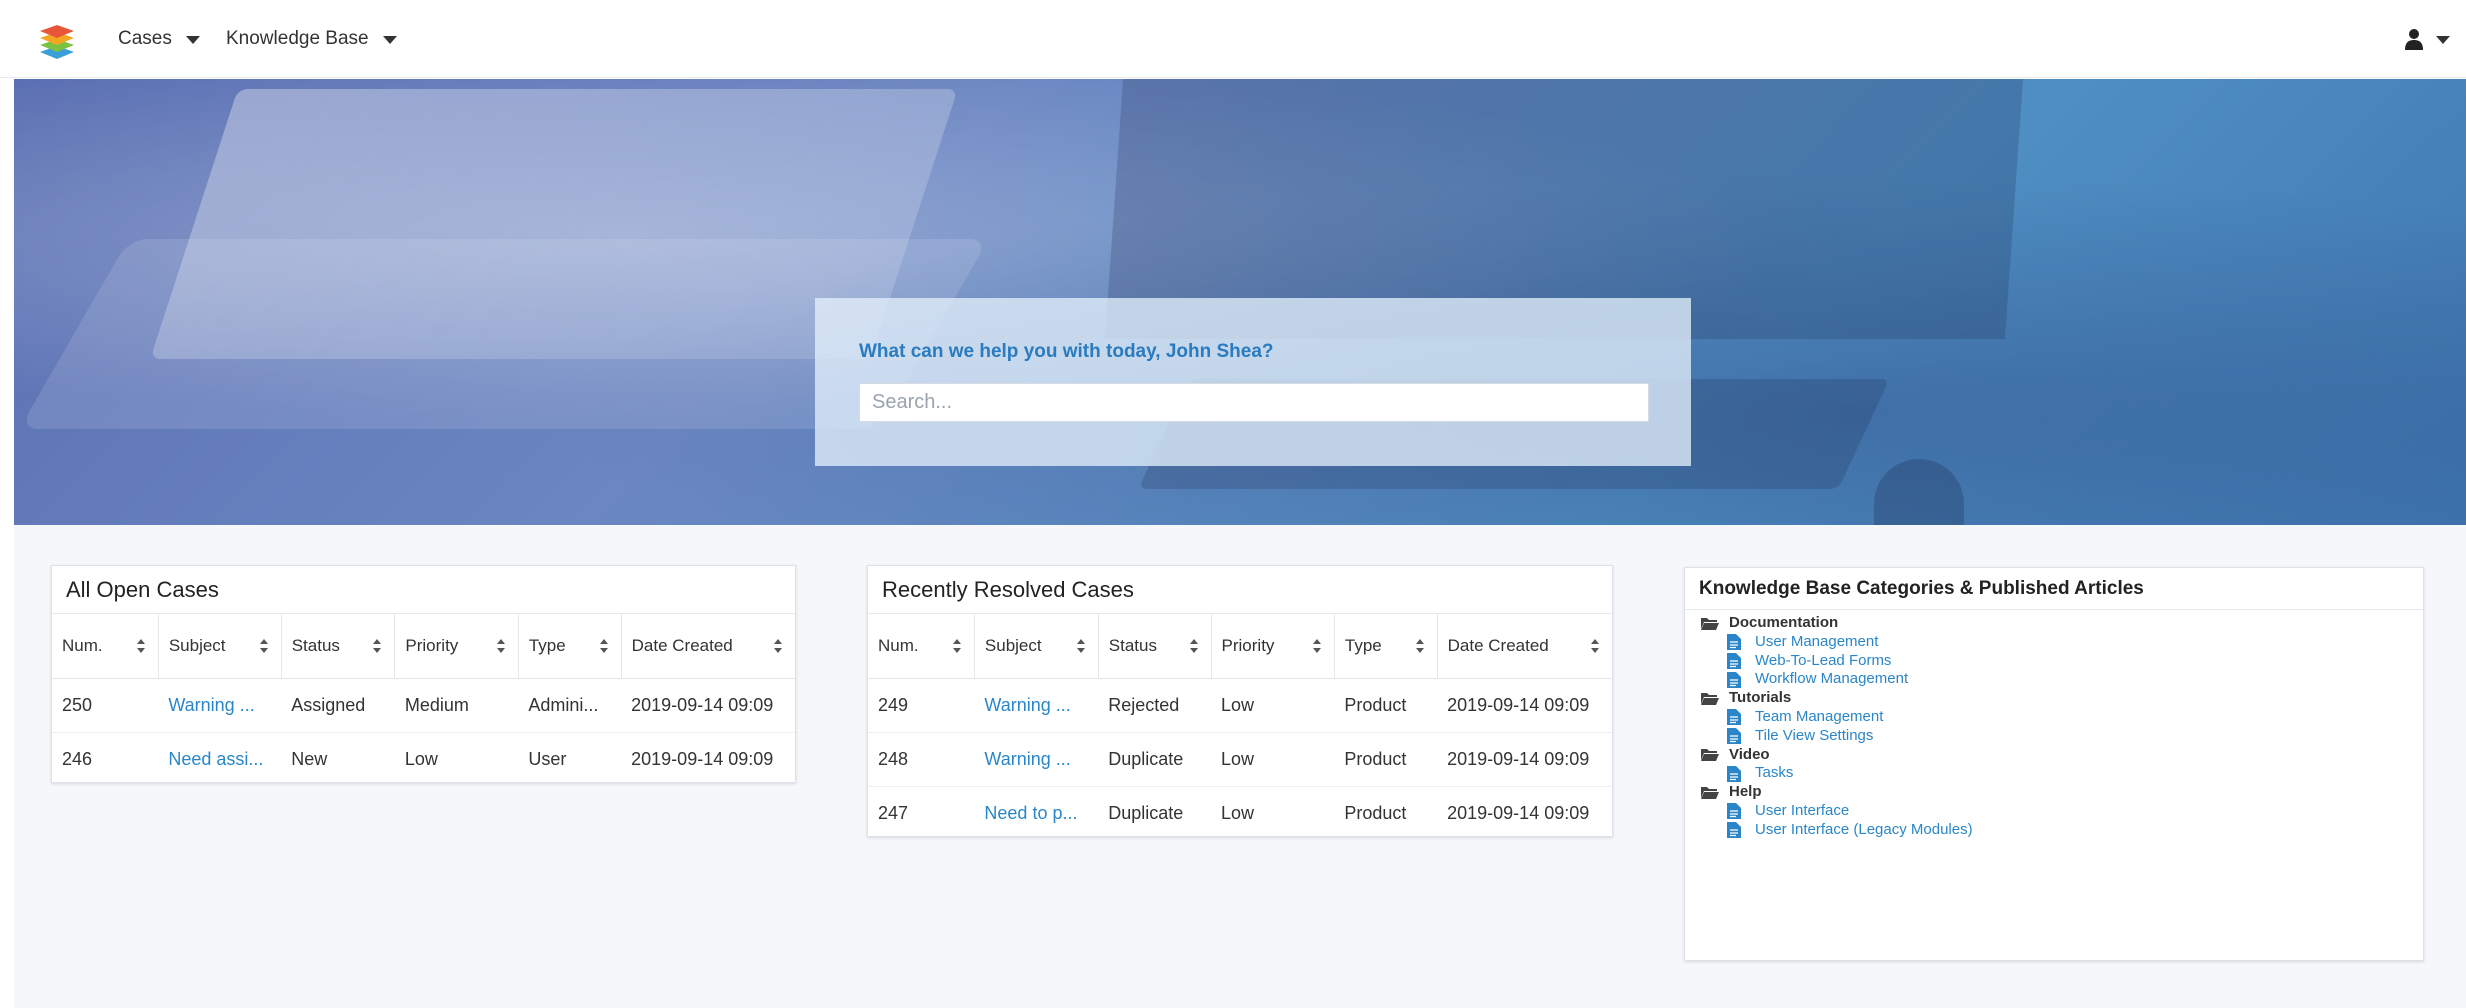 The image size is (2466, 1008). I want to click on case-num: 250, so click(105, 705).